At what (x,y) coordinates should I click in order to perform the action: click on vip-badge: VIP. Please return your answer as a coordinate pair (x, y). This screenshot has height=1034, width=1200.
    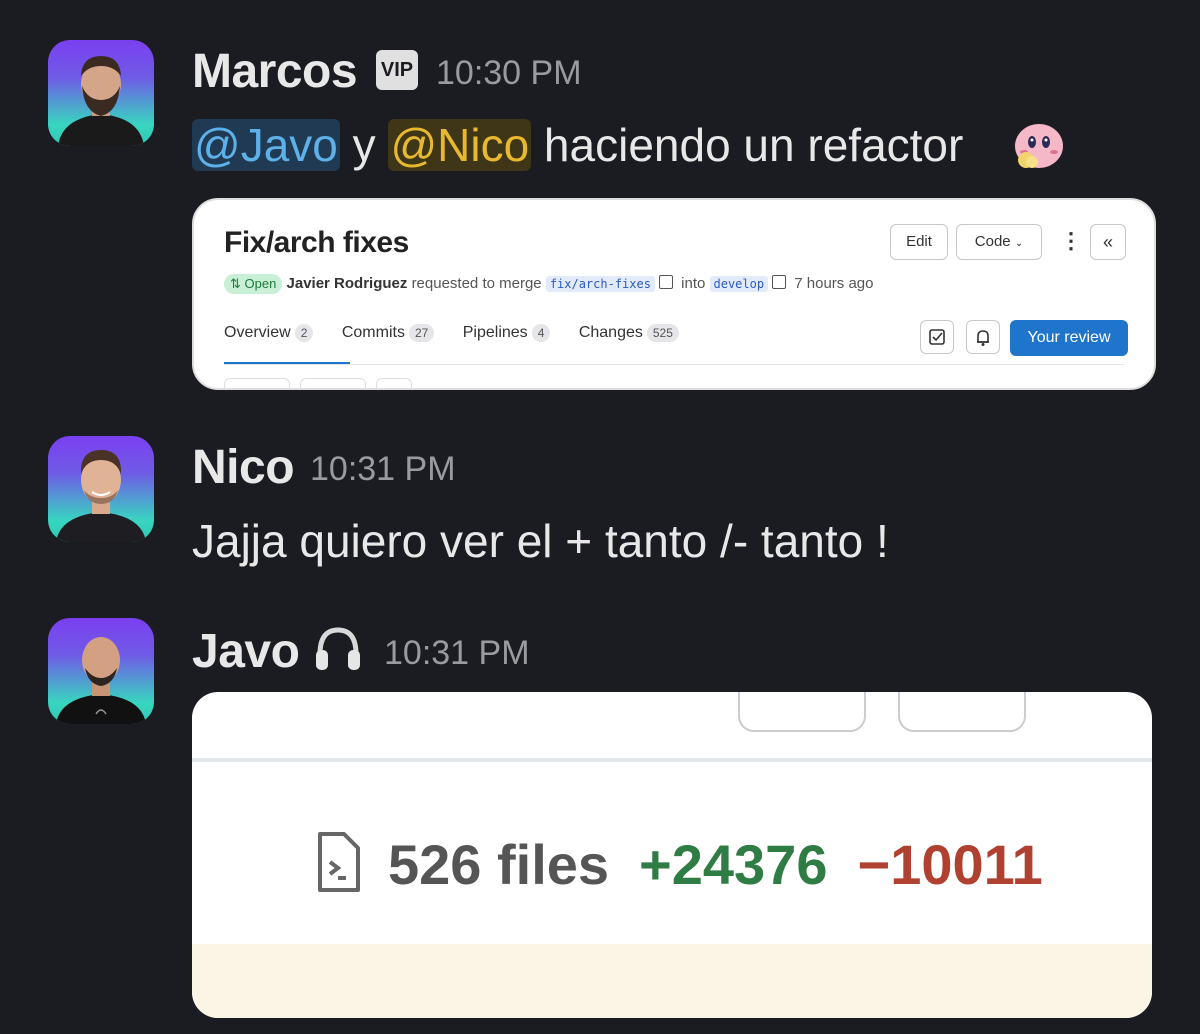
    Looking at the image, I should click on (397, 70).